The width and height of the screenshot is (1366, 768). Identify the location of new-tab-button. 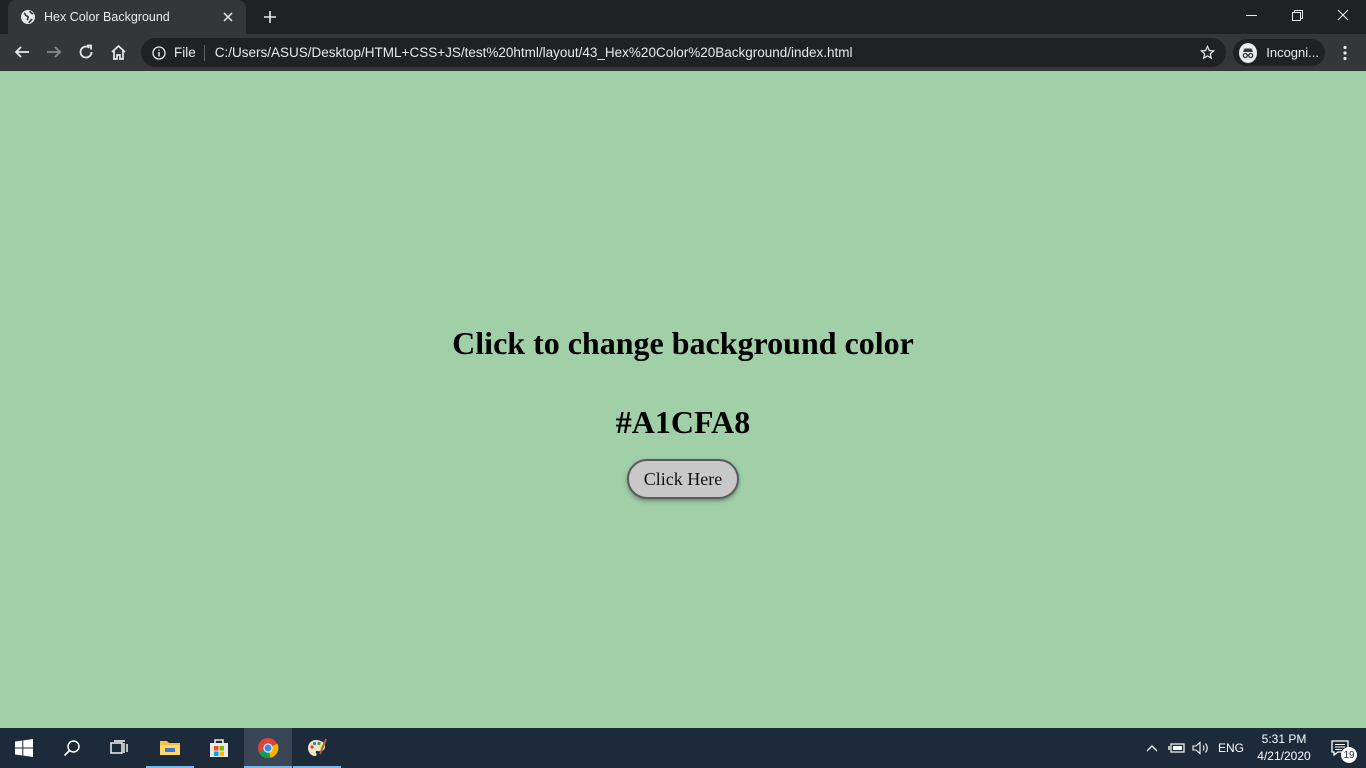
(270, 17).